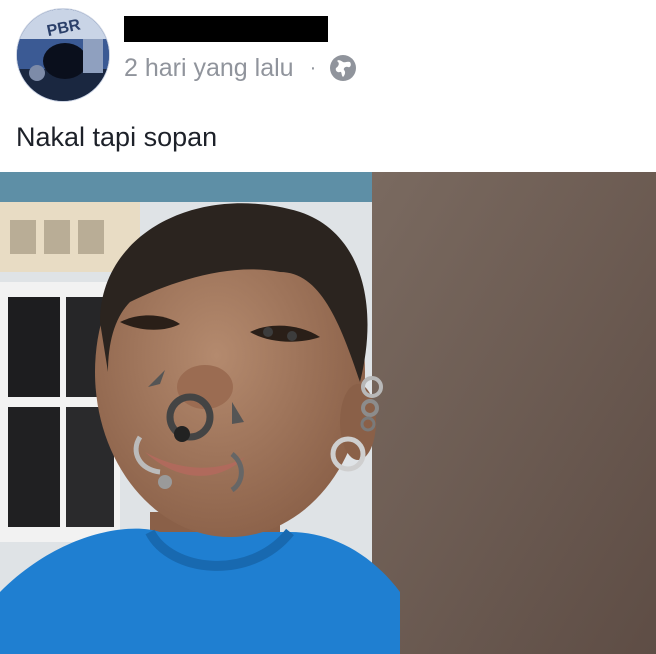  I want to click on avatar-image: PBR, so click(63, 55).